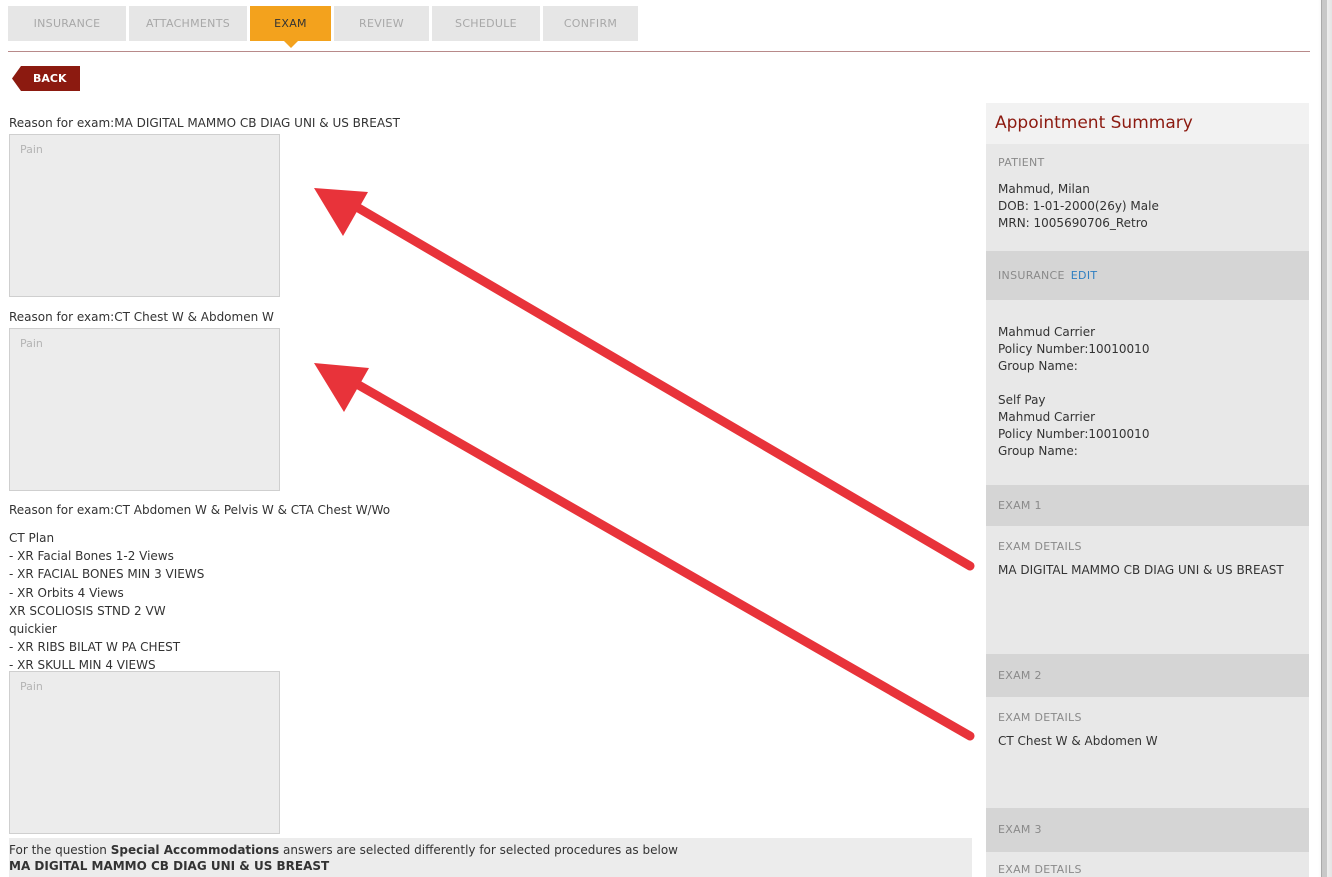 This screenshot has height=877, width=1332. Describe the element at coordinates (1324, 438) in the screenshot. I see `vertical-scrollbar` at that location.